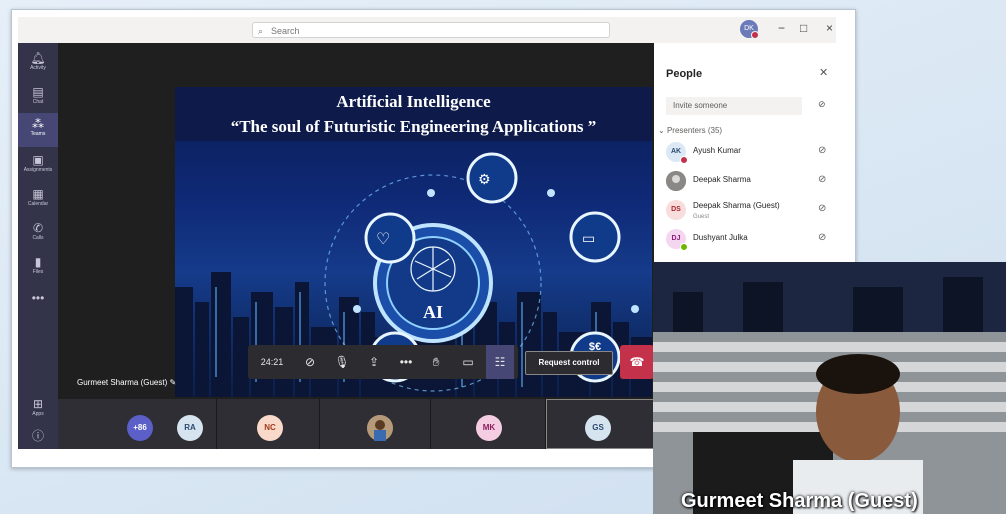 The height and width of the screenshot is (514, 1006). Describe the element at coordinates (374, 362) in the screenshot. I see `share-tray-icon: ⇪` at that location.